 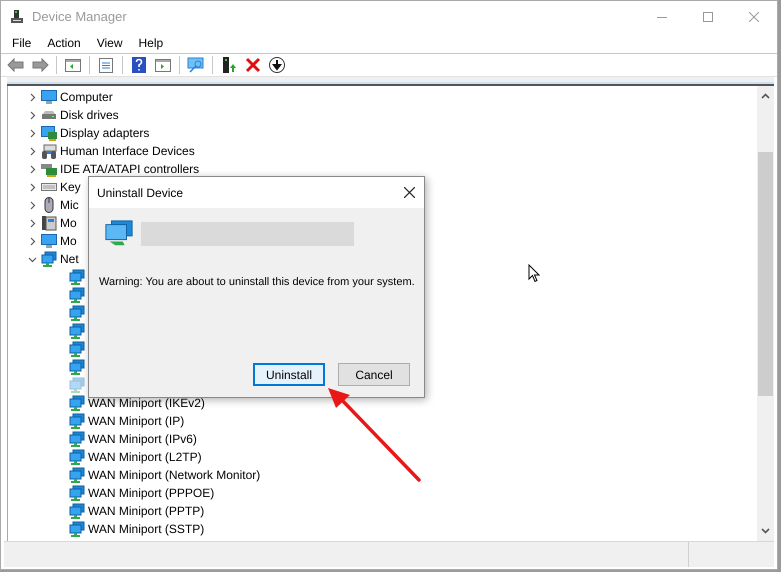 I want to click on tree-item: WAN Miniport (Network Monitor), so click(x=174, y=475).